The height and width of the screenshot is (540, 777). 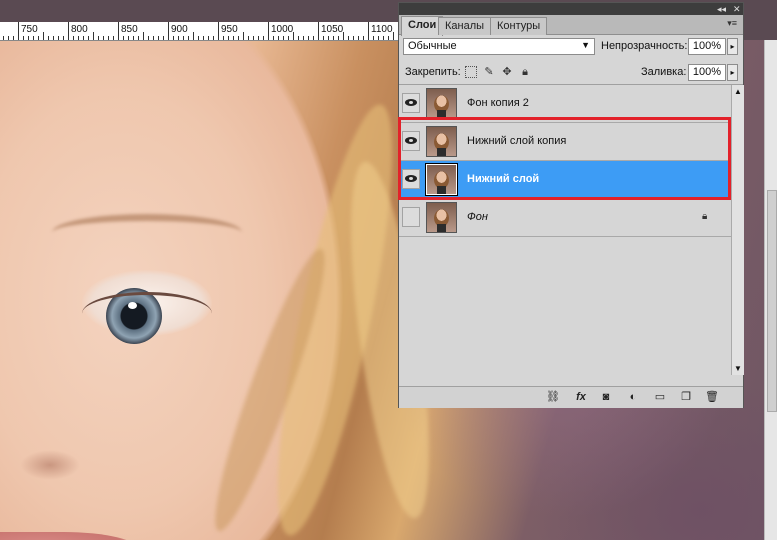 What do you see at coordinates (707, 46) in the screenshot?
I see `opacity-field: 100%` at bounding box center [707, 46].